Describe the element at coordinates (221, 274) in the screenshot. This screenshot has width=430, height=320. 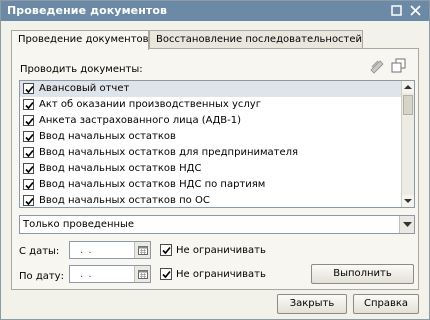
I see `date-to-no-limit-label: Не ограничивать` at that location.